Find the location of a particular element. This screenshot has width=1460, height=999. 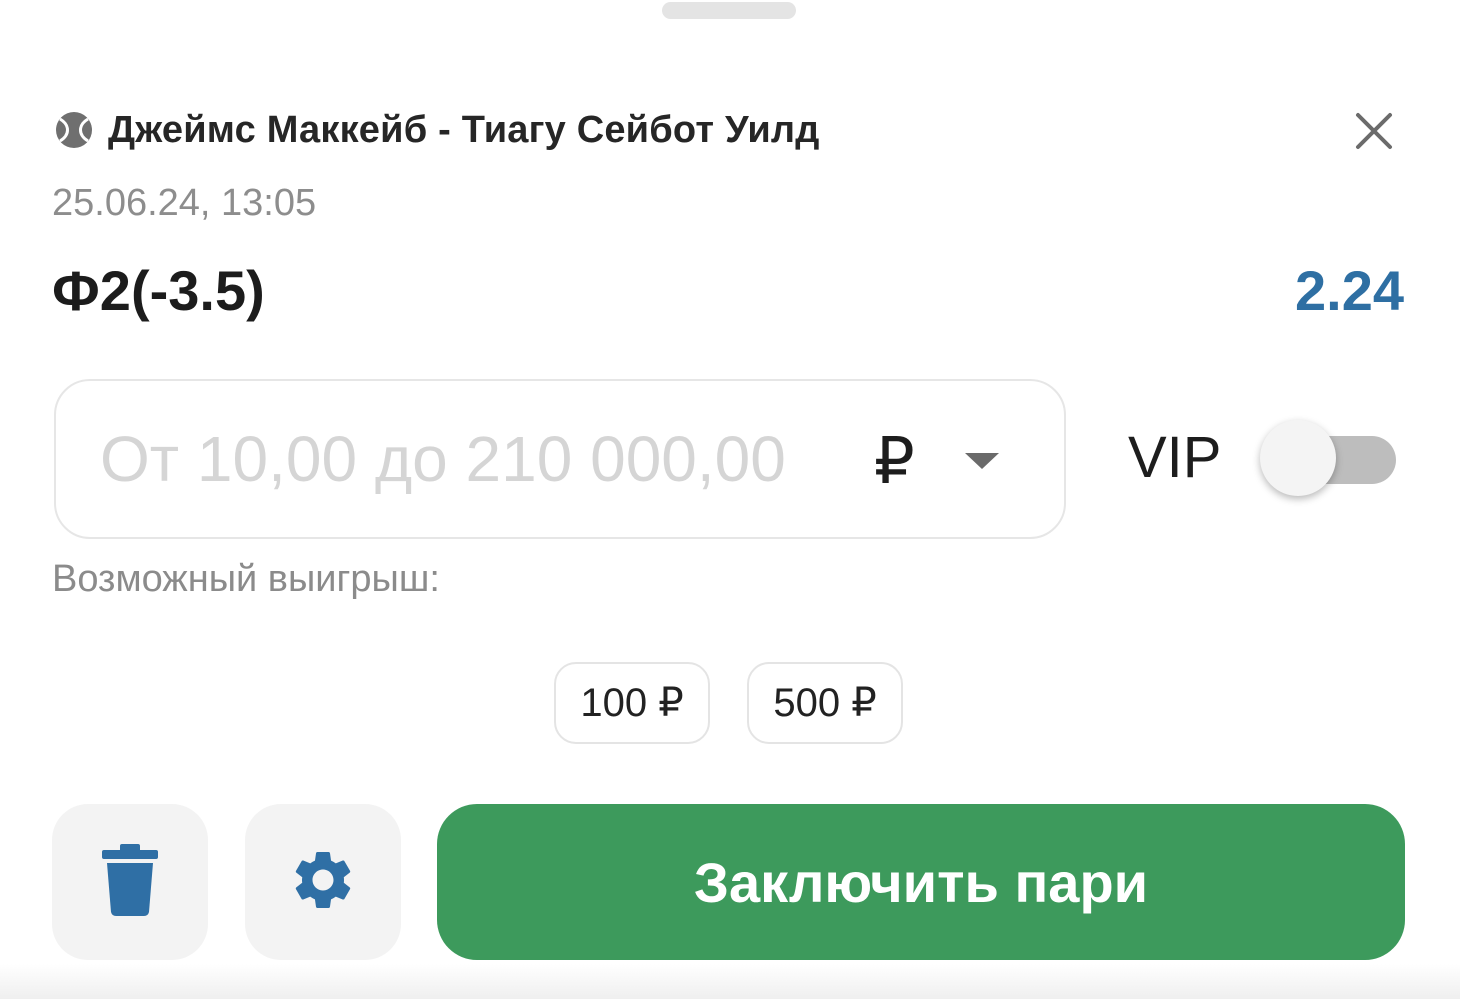

quick-amount-500-button: 500 ₽ is located at coordinates (825, 703).